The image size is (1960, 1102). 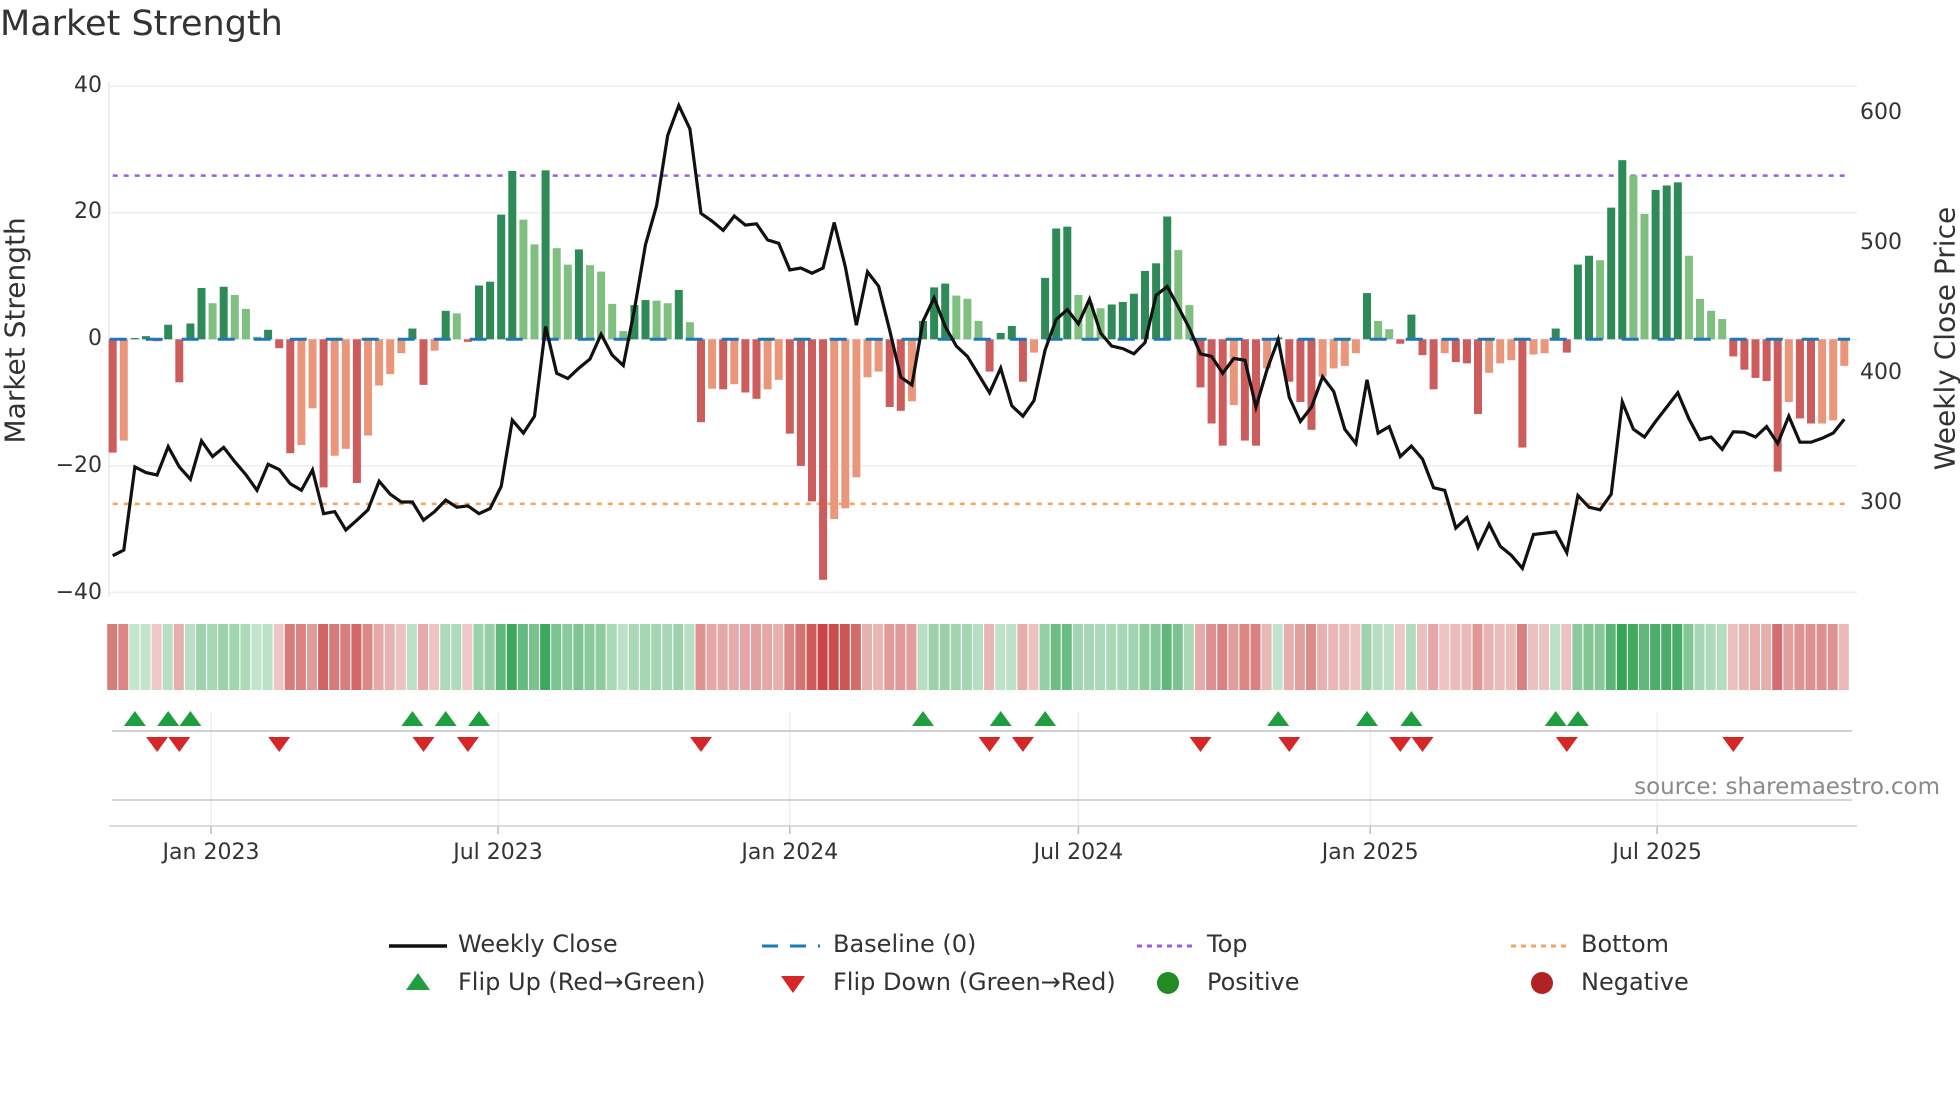 I want to click on triangle-up-icon, so click(x=418, y=981).